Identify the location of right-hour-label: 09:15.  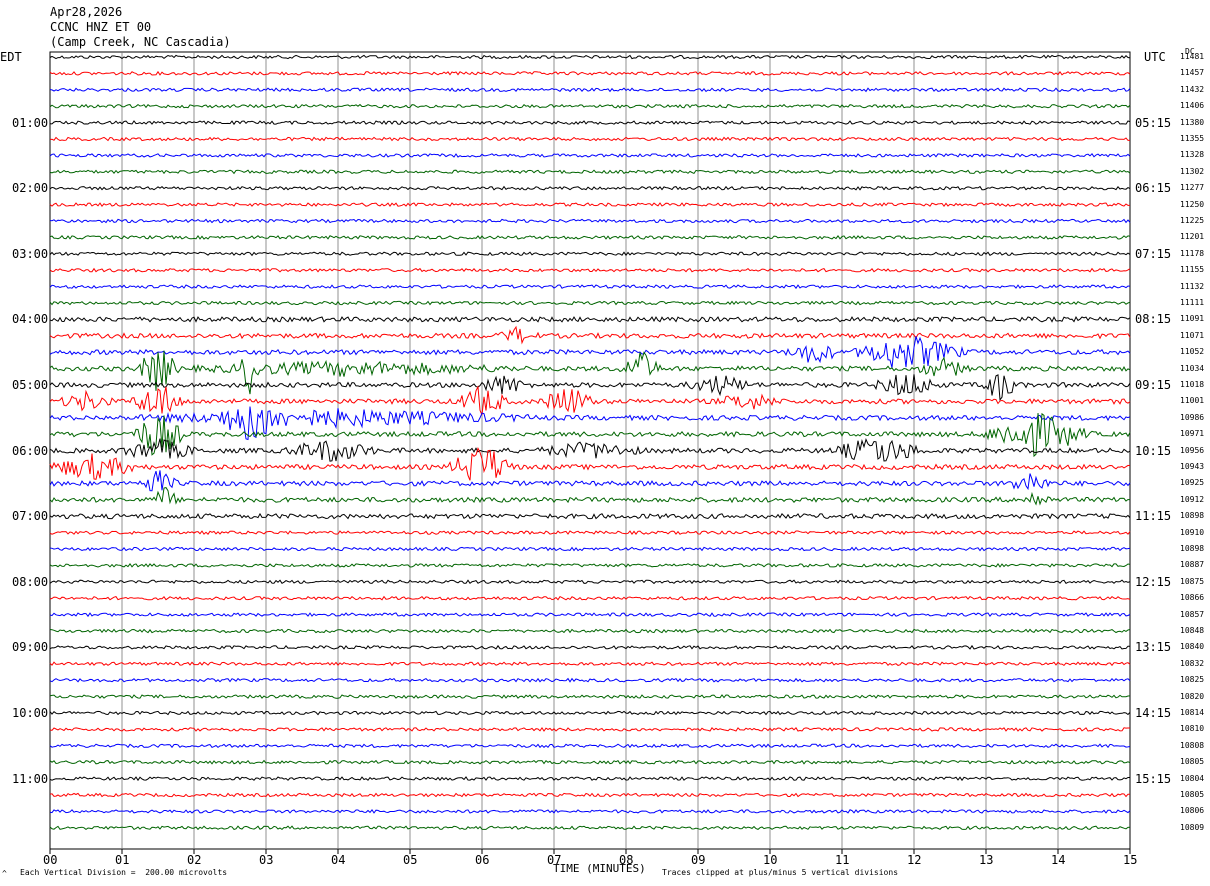
(1153, 385).